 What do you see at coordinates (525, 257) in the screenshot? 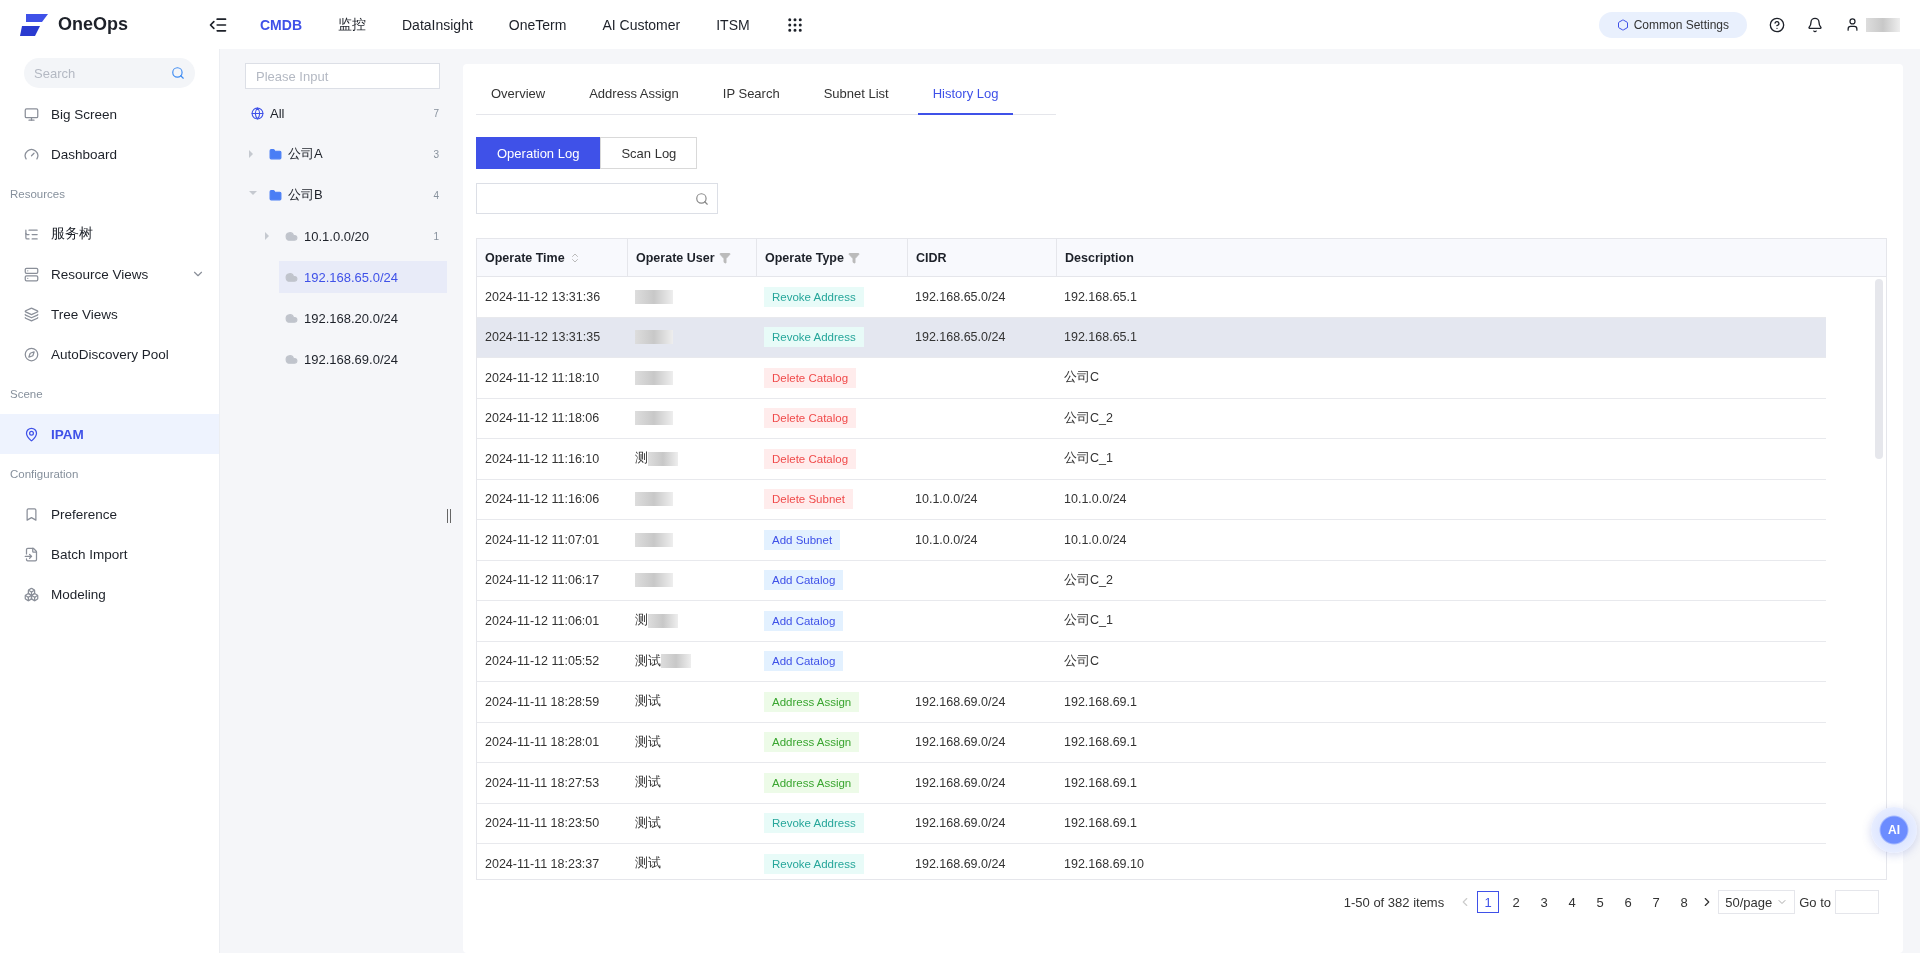
I see `column-header: Operate Time` at bounding box center [525, 257].